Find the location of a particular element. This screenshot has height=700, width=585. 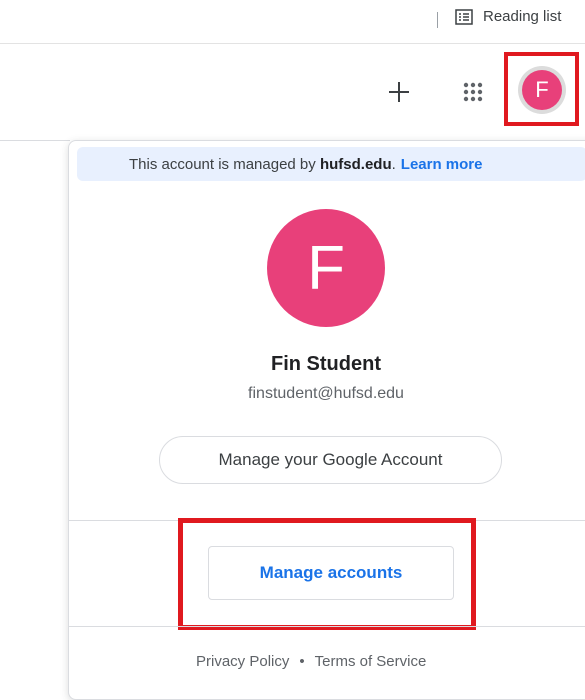

privacy-policy-link: Privacy Policy is located at coordinates (242, 661).